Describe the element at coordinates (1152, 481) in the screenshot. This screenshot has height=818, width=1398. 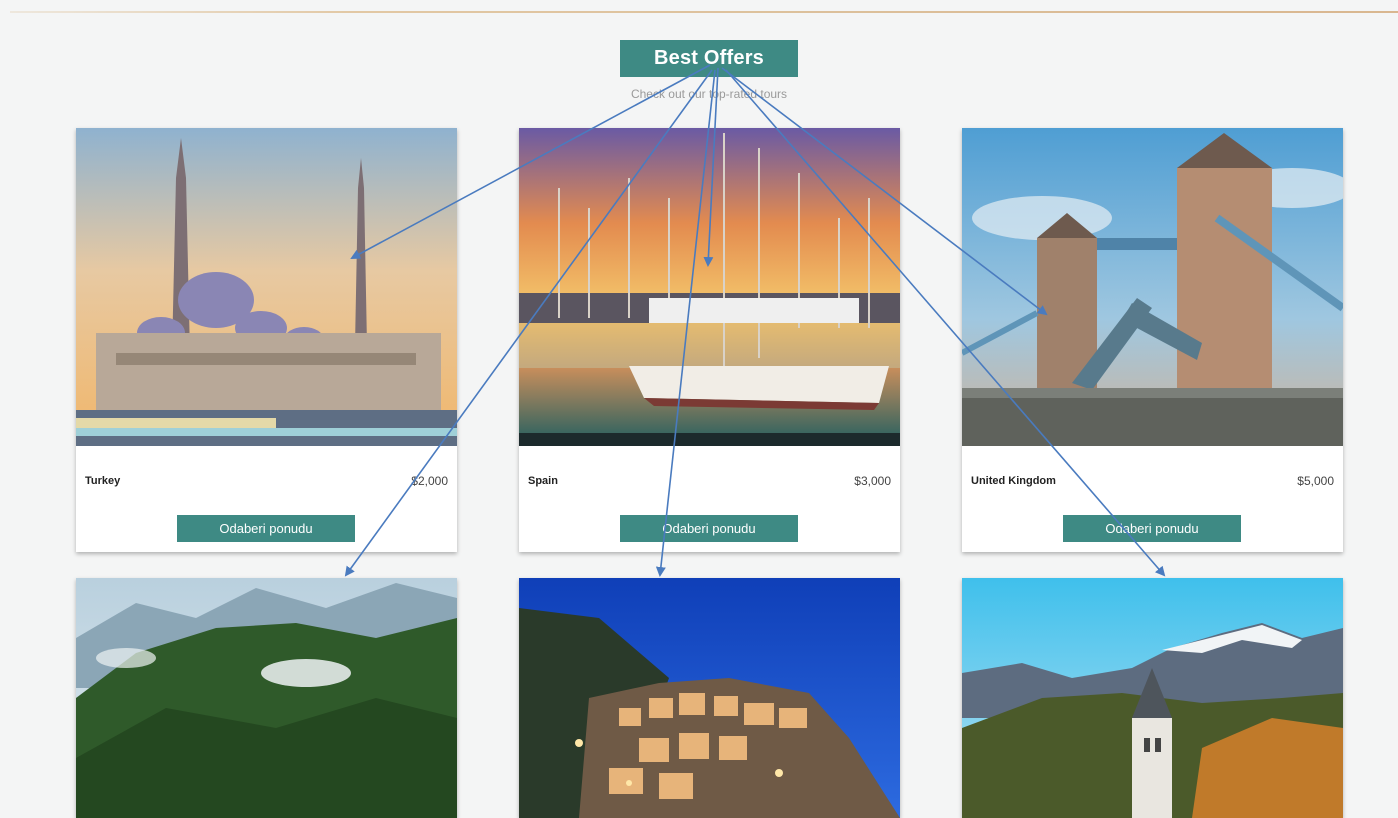
I see `offer-info-row: United Kingdom $5,000` at that location.